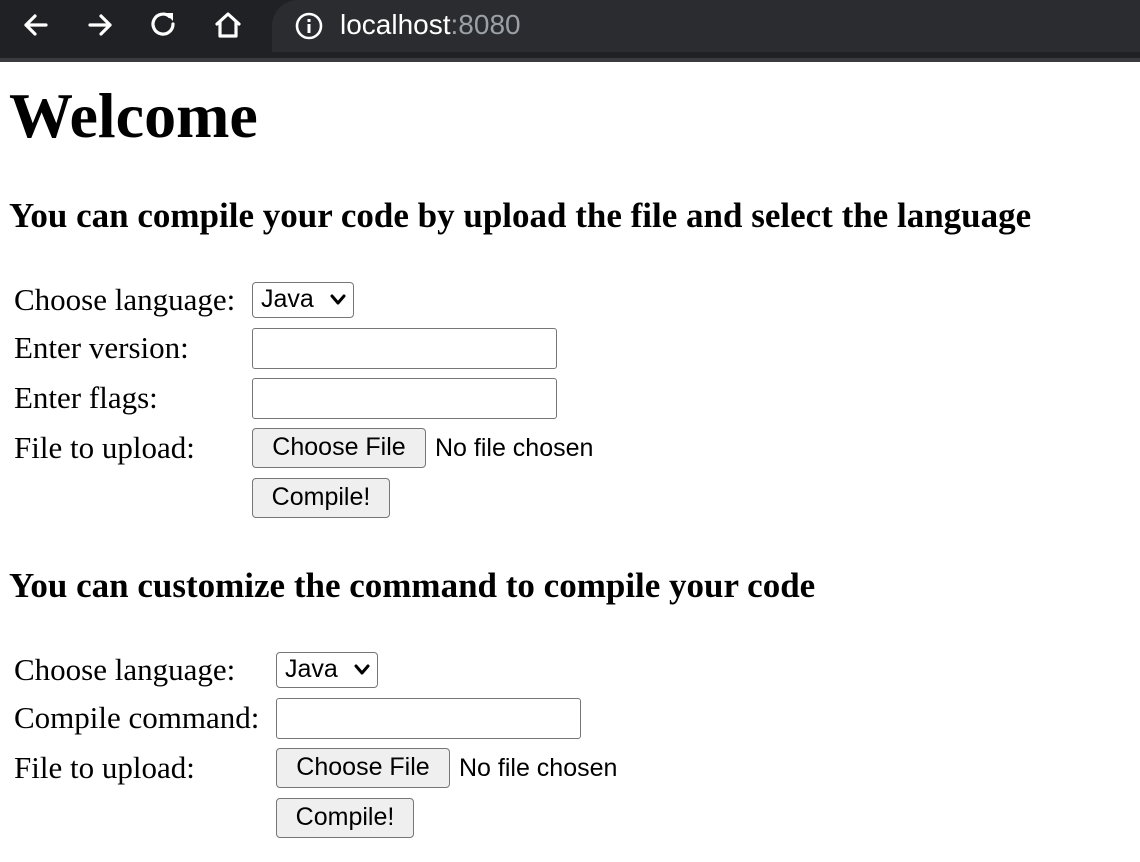 The height and width of the screenshot is (862, 1140). I want to click on section1-file-label: File to upload:, so click(104, 447).